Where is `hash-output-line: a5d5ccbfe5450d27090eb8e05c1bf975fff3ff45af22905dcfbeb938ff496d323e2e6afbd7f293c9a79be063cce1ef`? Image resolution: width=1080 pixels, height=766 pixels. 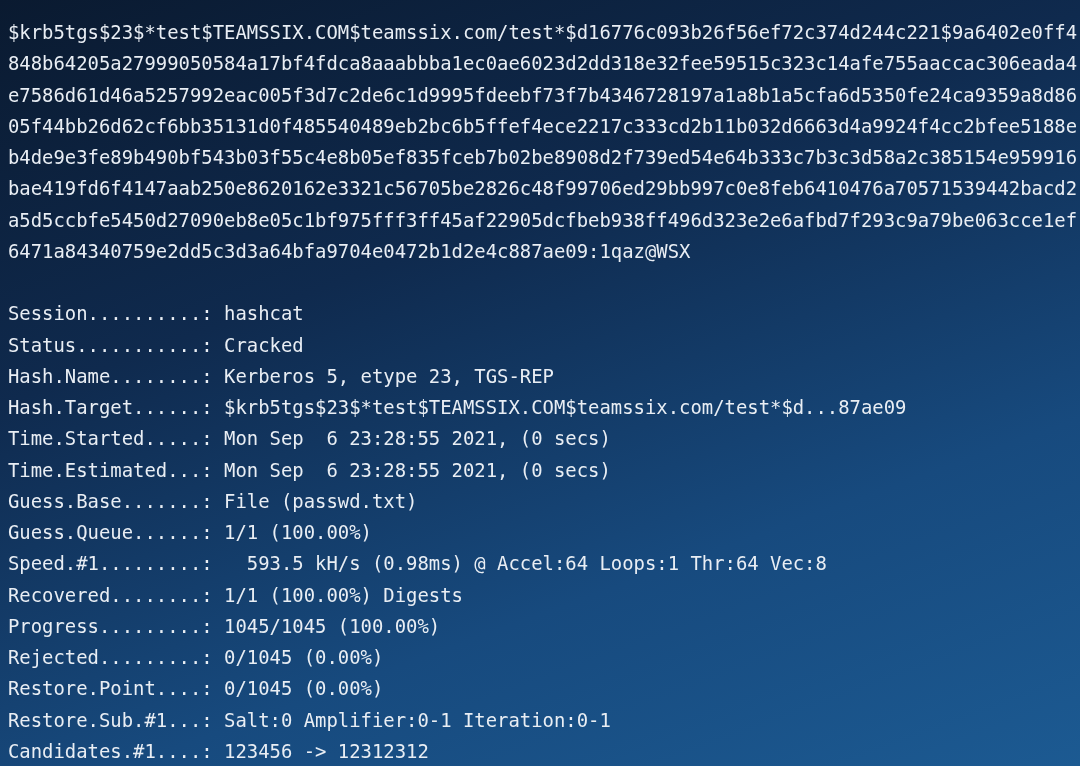 hash-output-line: a5d5ccbfe5450d27090eb8e05c1bf975fff3ff45af22905dcfbeb938ff496d323e2e6afbd7f293c9a79be063cce1ef is located at coordinates (543, 220).